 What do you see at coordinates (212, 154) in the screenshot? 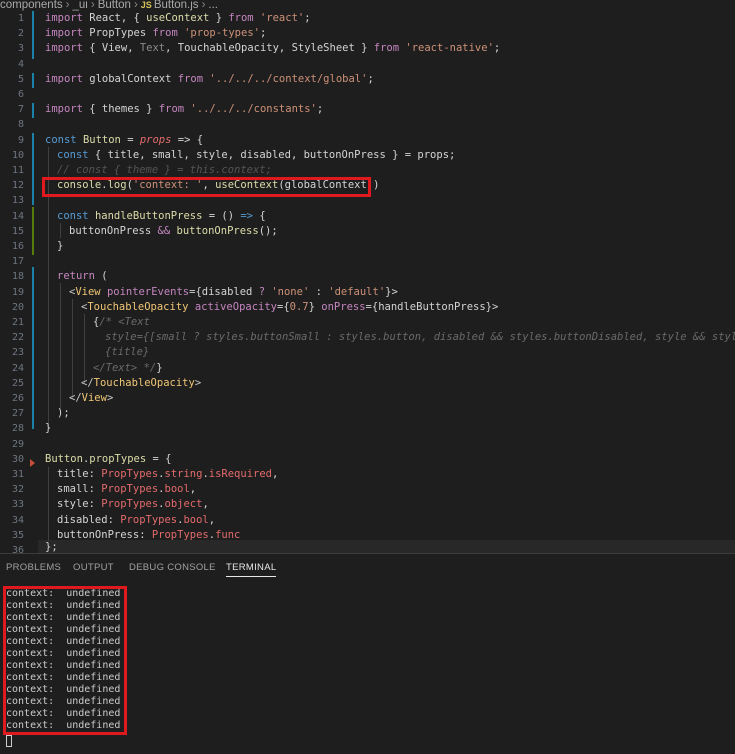
I see `token: style` at bounding box center [212, 154].